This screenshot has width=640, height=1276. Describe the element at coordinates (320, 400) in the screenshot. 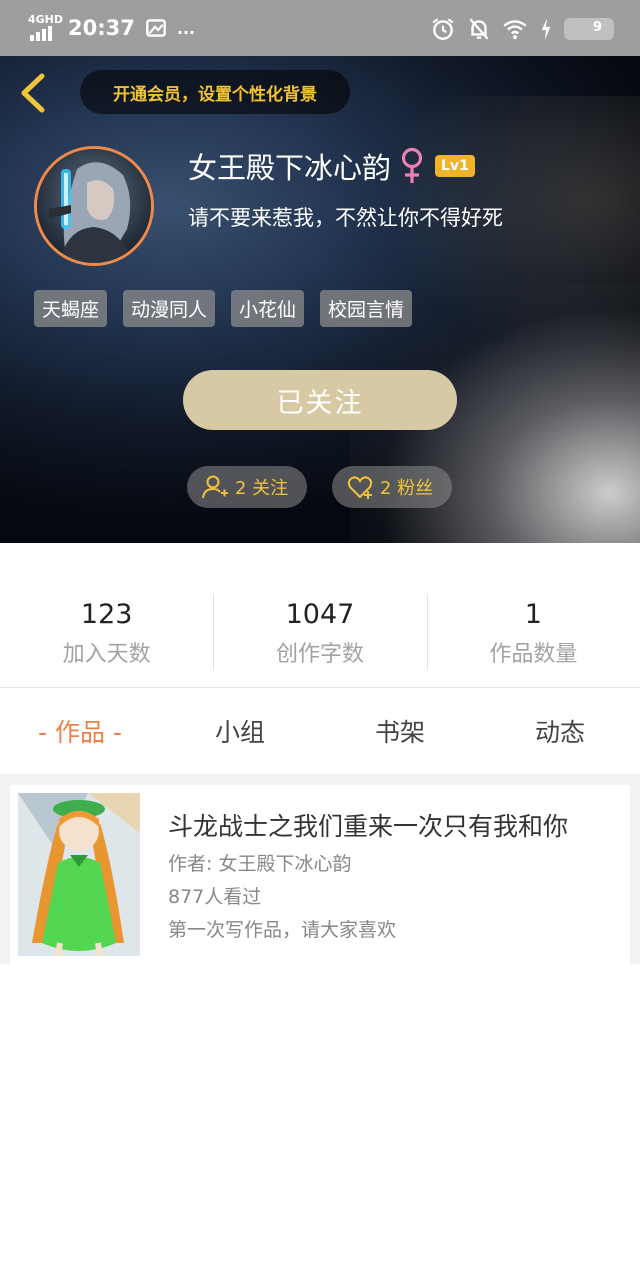

I see `followed-button: 已关注` at that location.